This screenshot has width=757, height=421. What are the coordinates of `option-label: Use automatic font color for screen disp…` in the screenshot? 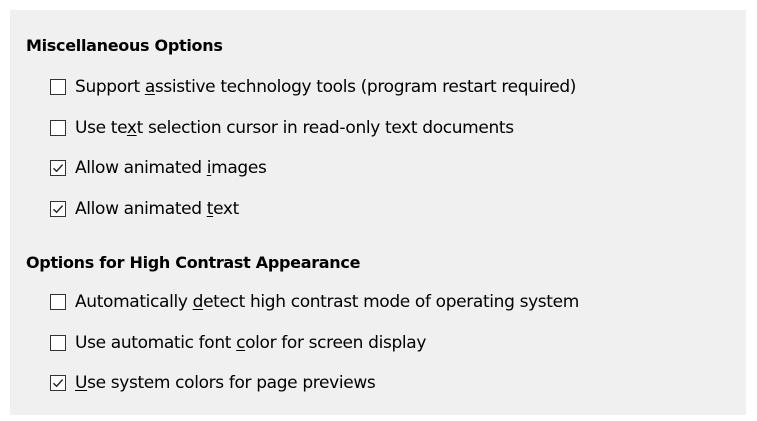 It's located at (251, 343).